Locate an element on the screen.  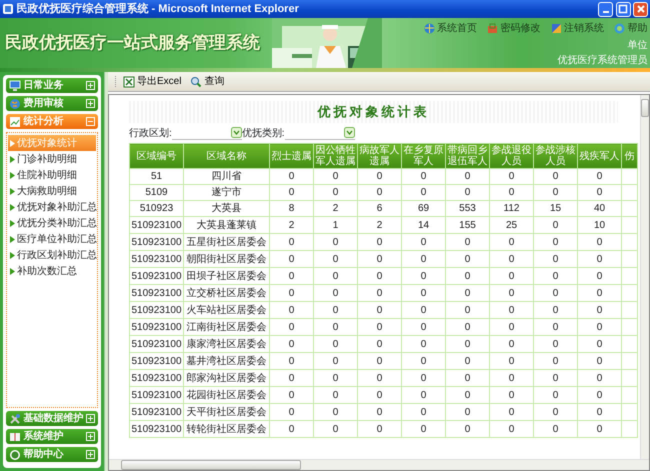
table-cell: 火车站社区居委会 is located at coordinates (227, 310).